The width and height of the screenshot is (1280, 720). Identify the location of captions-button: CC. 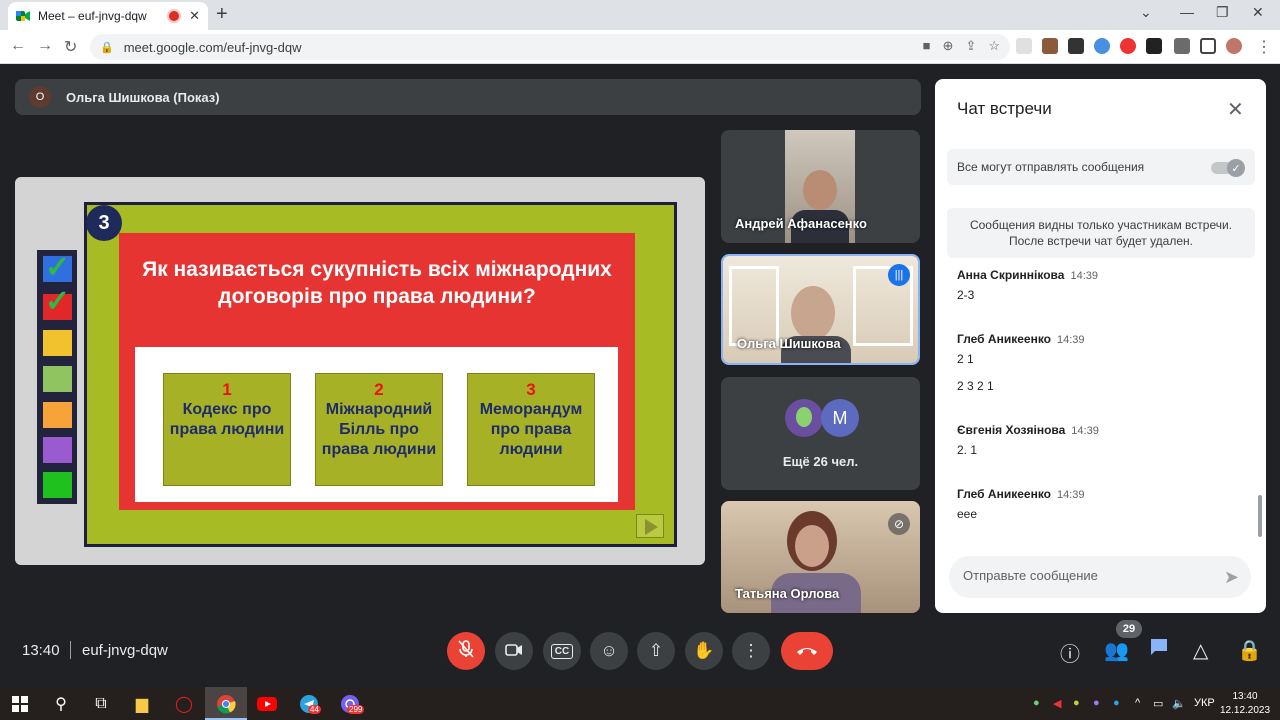
(562, 651).